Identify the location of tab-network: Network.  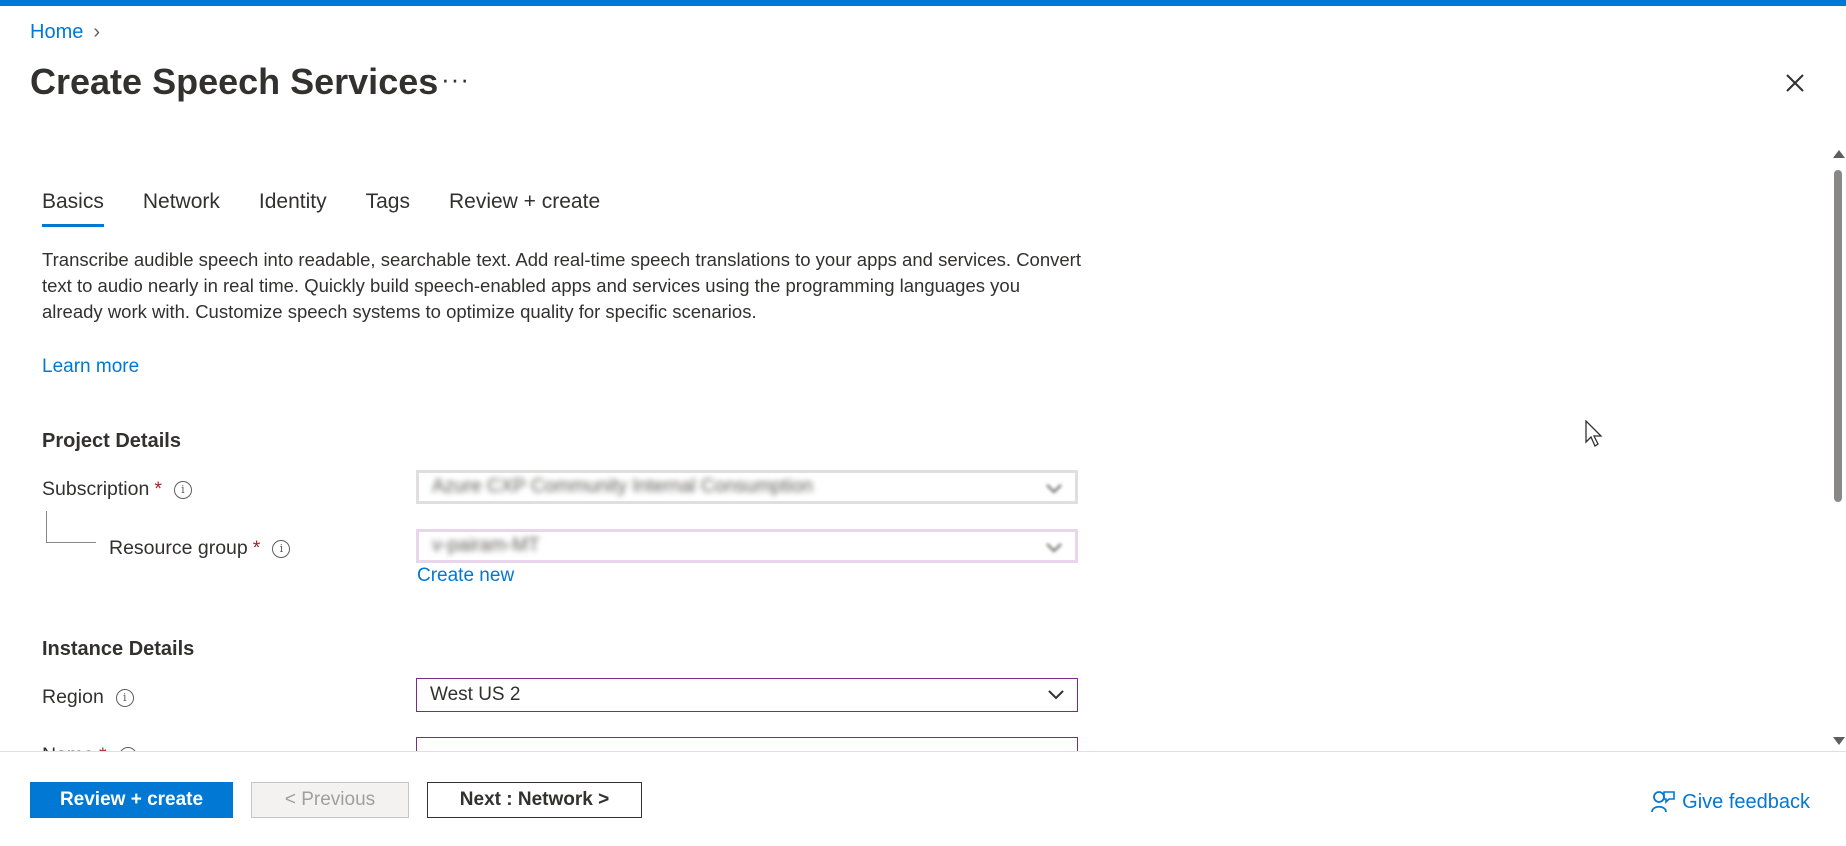
(181, 208).